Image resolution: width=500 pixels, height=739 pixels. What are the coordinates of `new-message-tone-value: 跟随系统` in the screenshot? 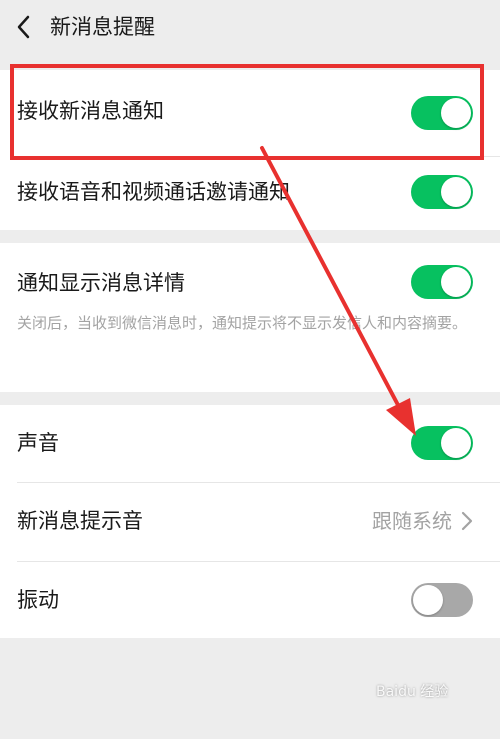 It's located at (412, 521).